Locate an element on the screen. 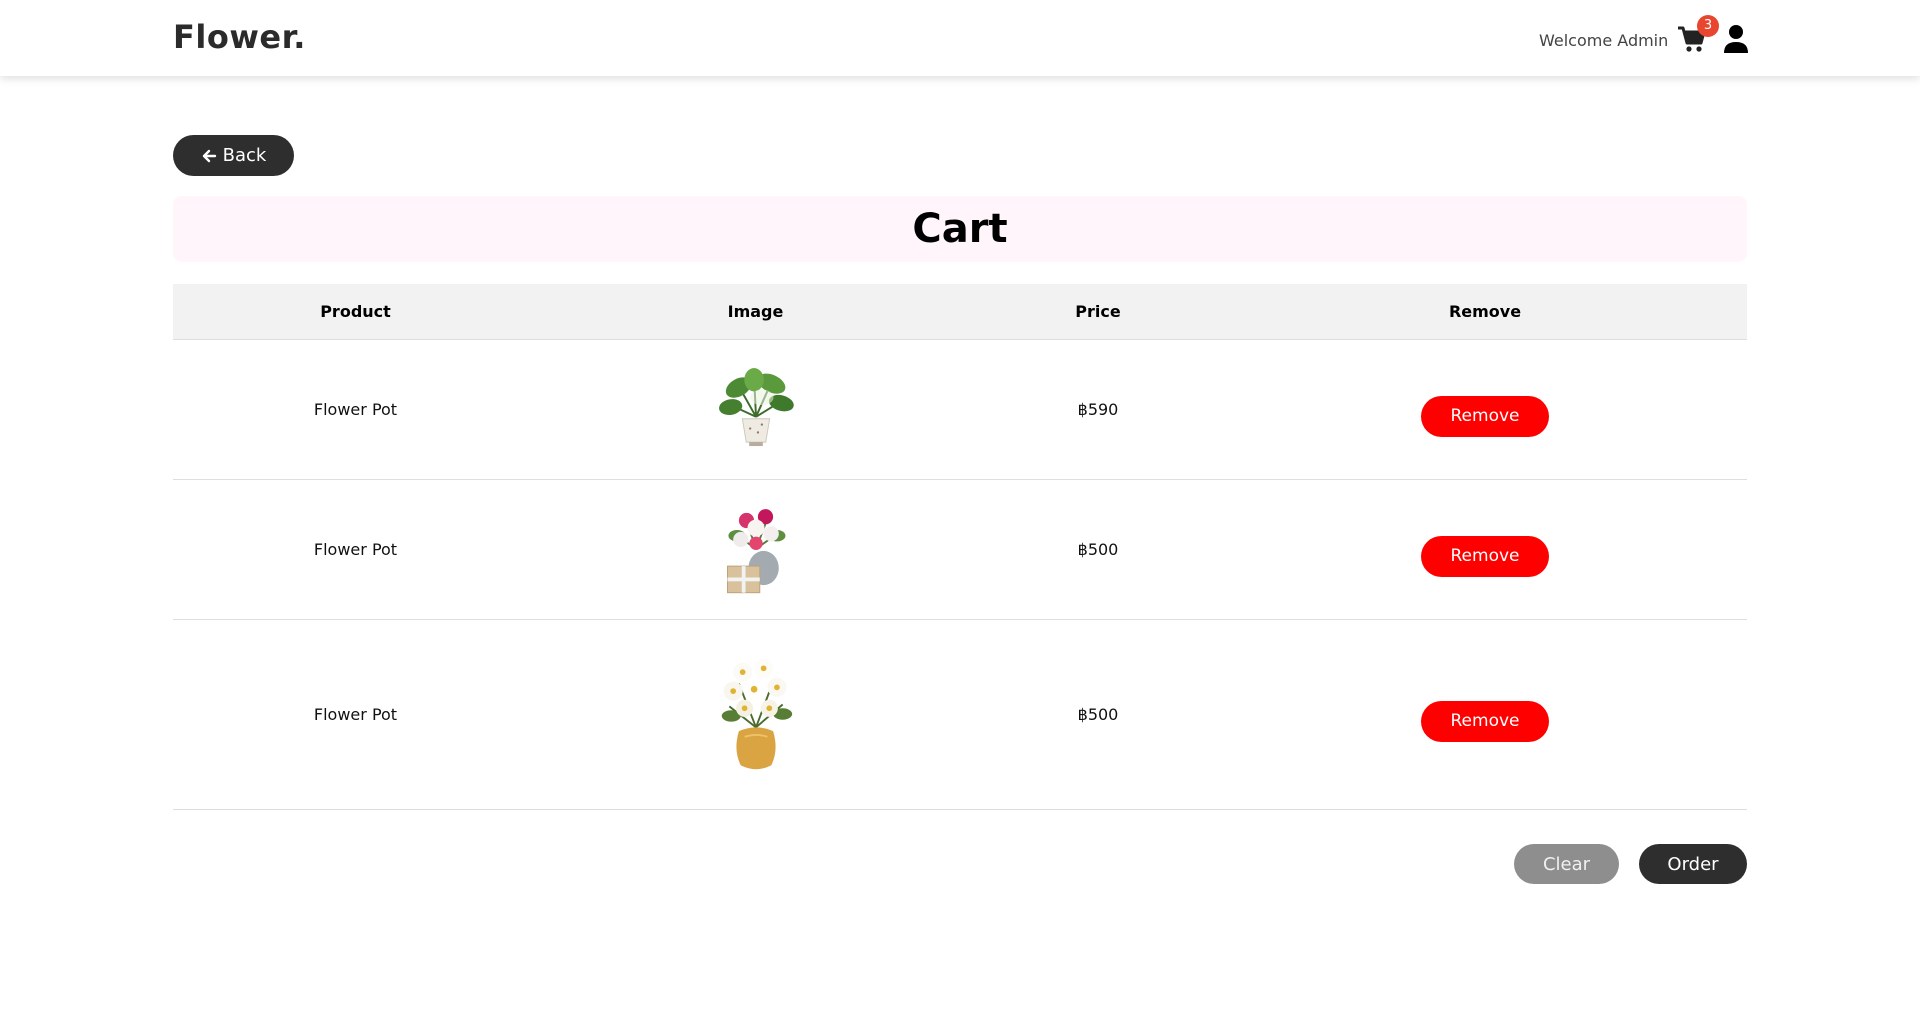  daisies-vase-image is located at coordinates (756, 714).